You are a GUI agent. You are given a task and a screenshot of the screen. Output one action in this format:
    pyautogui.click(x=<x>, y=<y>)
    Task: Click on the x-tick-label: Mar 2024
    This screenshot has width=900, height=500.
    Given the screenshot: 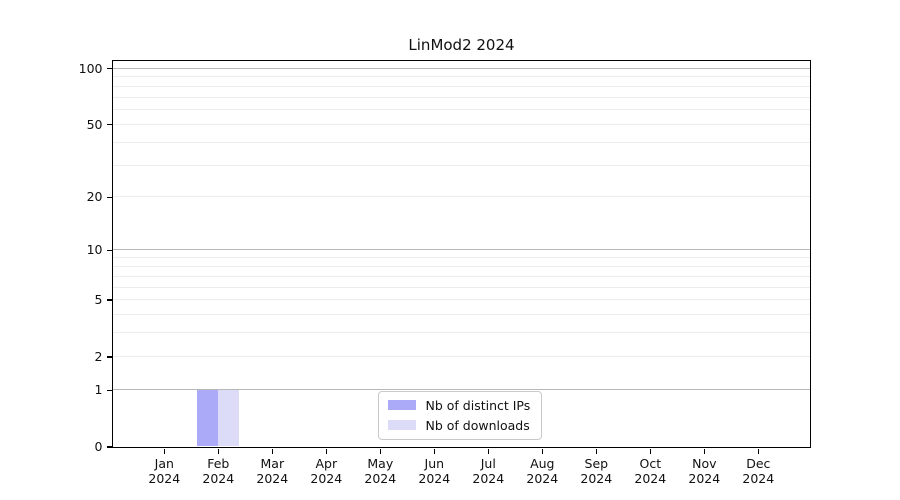 What is the action you would take?
    pyautogui.click(x=272, y=470)
    